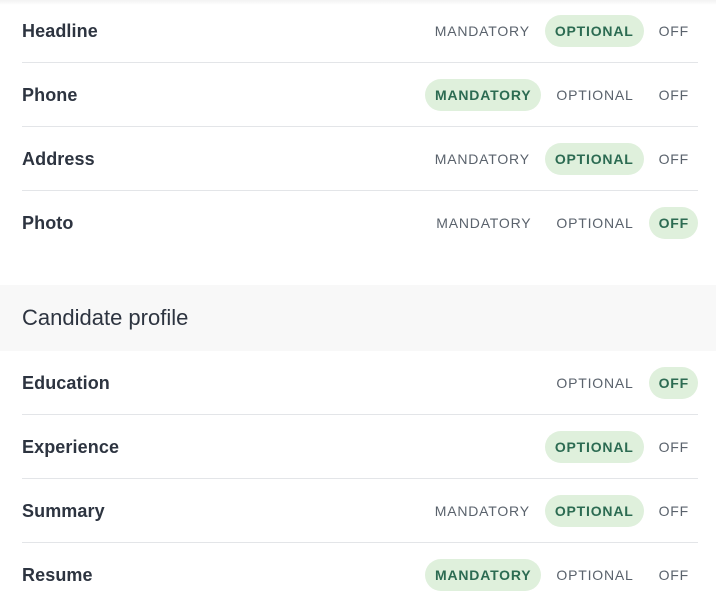  What do you see at coordinates (360, 575) in the screenshot?
I see `field-row-resume: Resume MANDATORY OPTIONAL OFF` at bounding box center [360, 575].